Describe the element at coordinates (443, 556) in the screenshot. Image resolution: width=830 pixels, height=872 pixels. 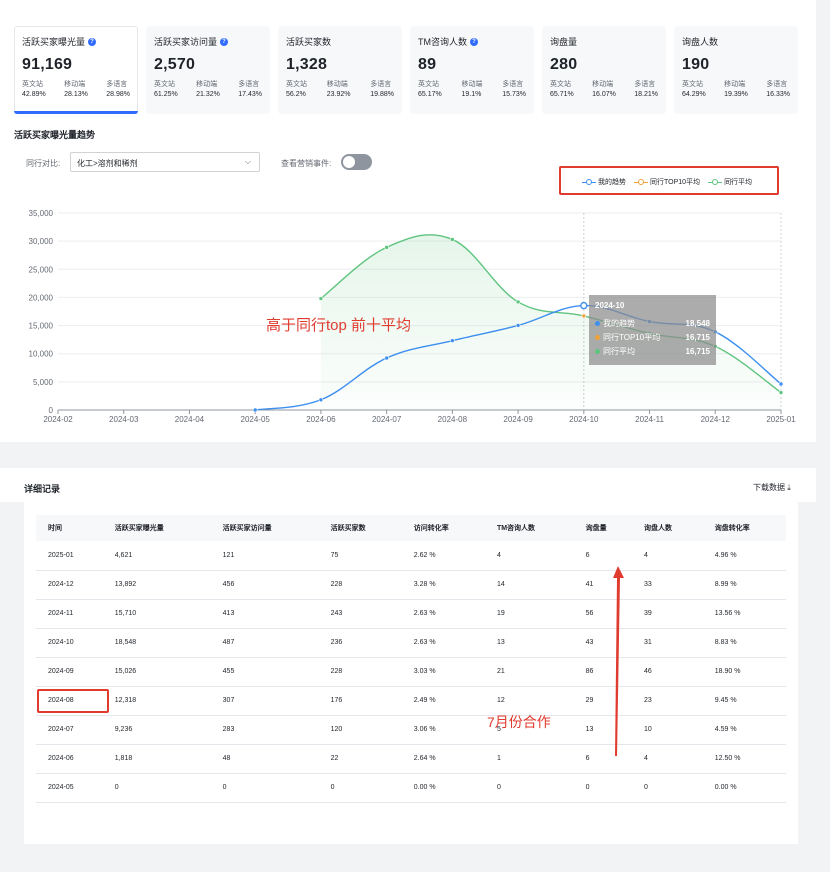
I see `table-cell: 2.62 %` at that location.